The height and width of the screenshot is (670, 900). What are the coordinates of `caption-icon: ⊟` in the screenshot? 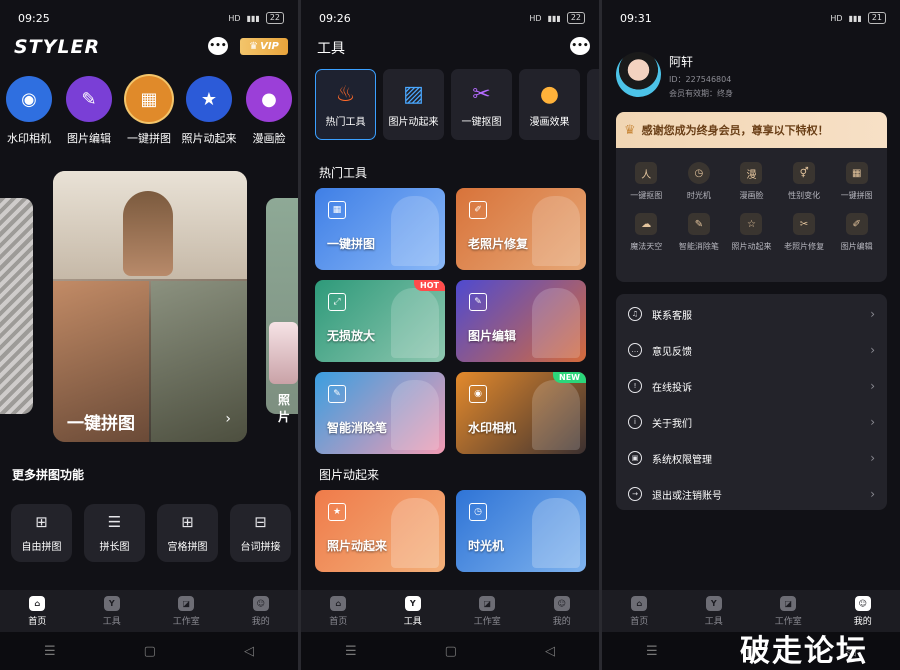 It's located at (260, 522).